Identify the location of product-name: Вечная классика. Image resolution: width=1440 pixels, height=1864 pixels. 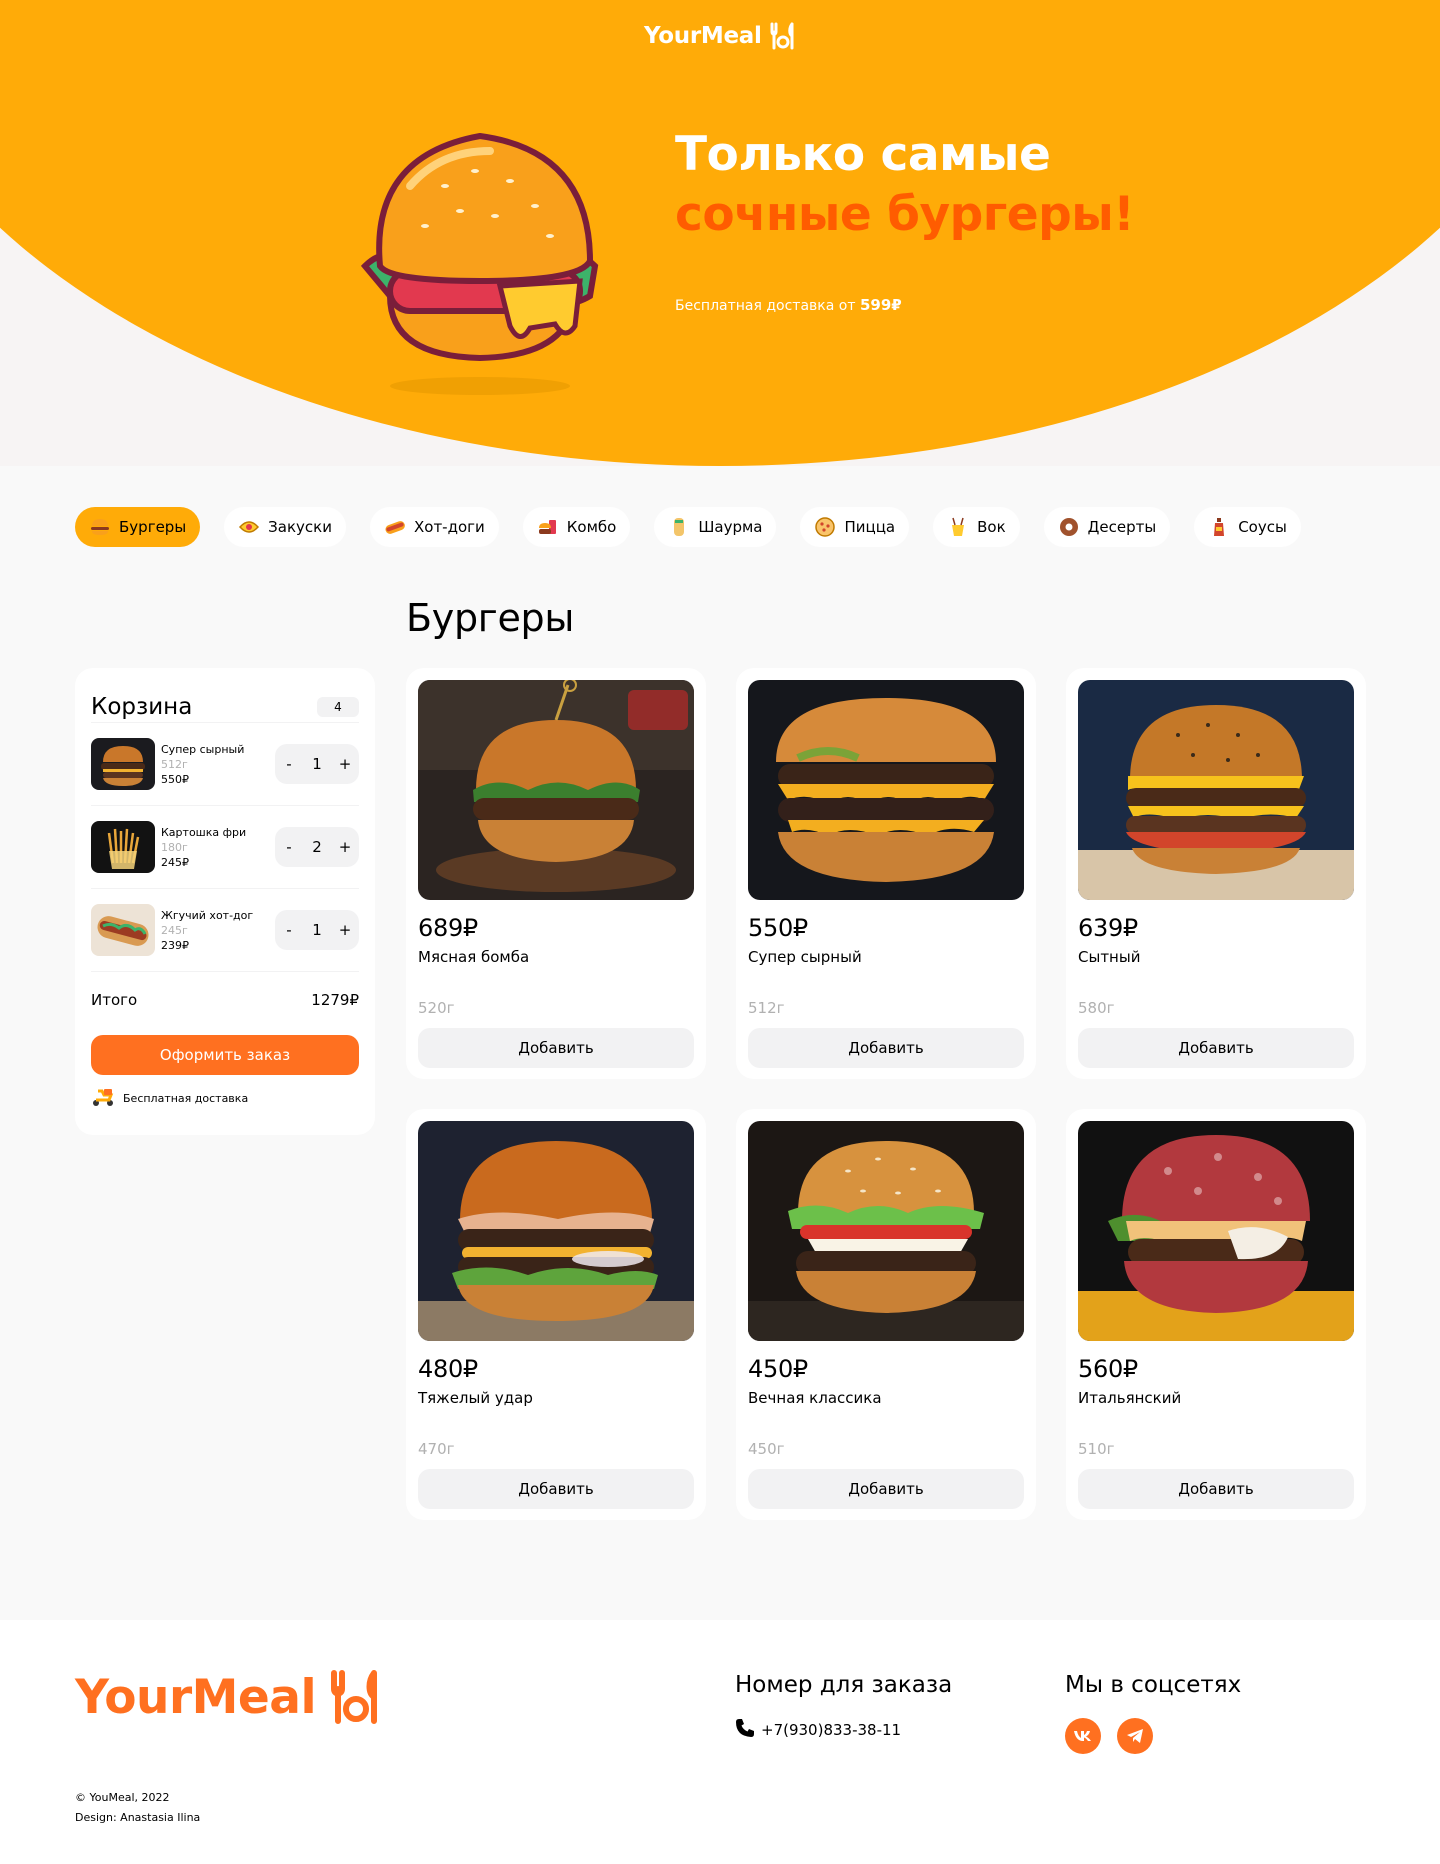
(815, 1398).